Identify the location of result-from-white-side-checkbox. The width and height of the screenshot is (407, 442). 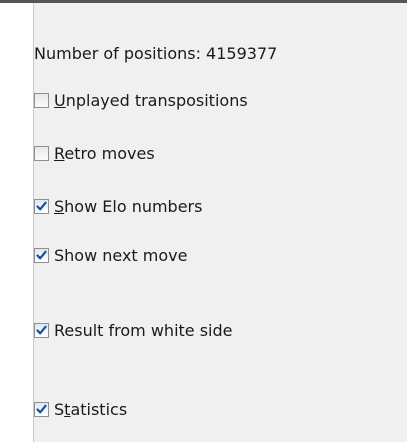
(41, 330).